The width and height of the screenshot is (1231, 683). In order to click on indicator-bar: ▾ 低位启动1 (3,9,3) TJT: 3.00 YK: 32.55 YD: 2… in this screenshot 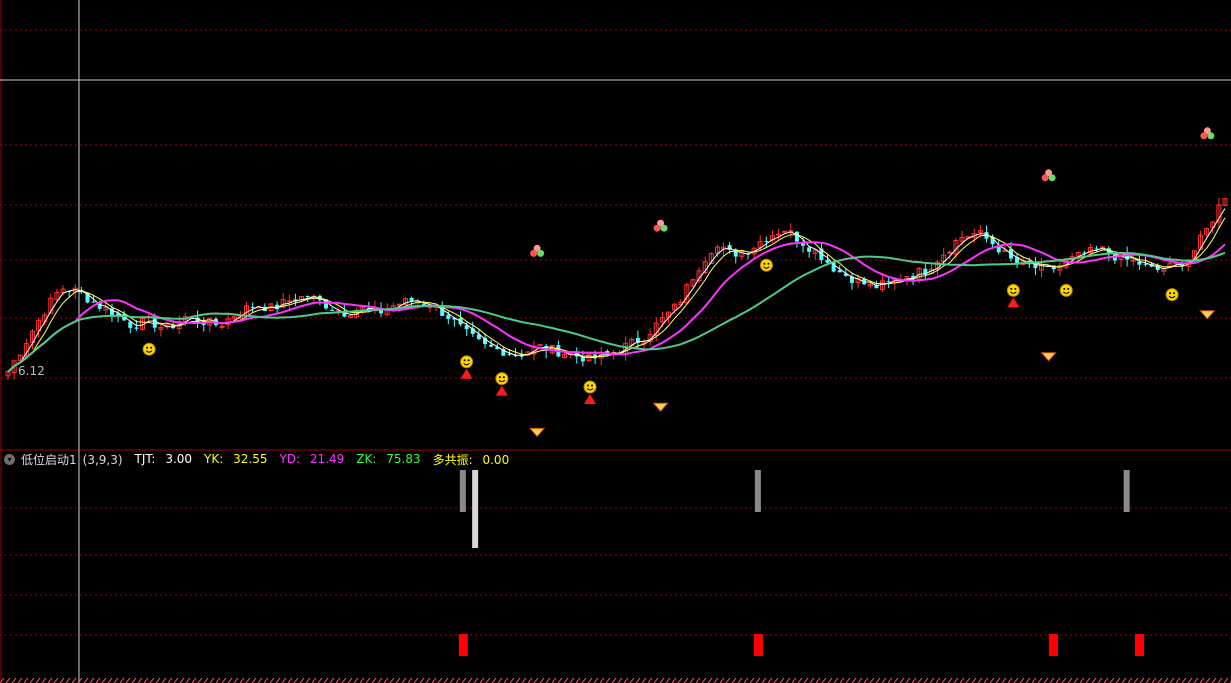, I will do `click(260, 459)`.